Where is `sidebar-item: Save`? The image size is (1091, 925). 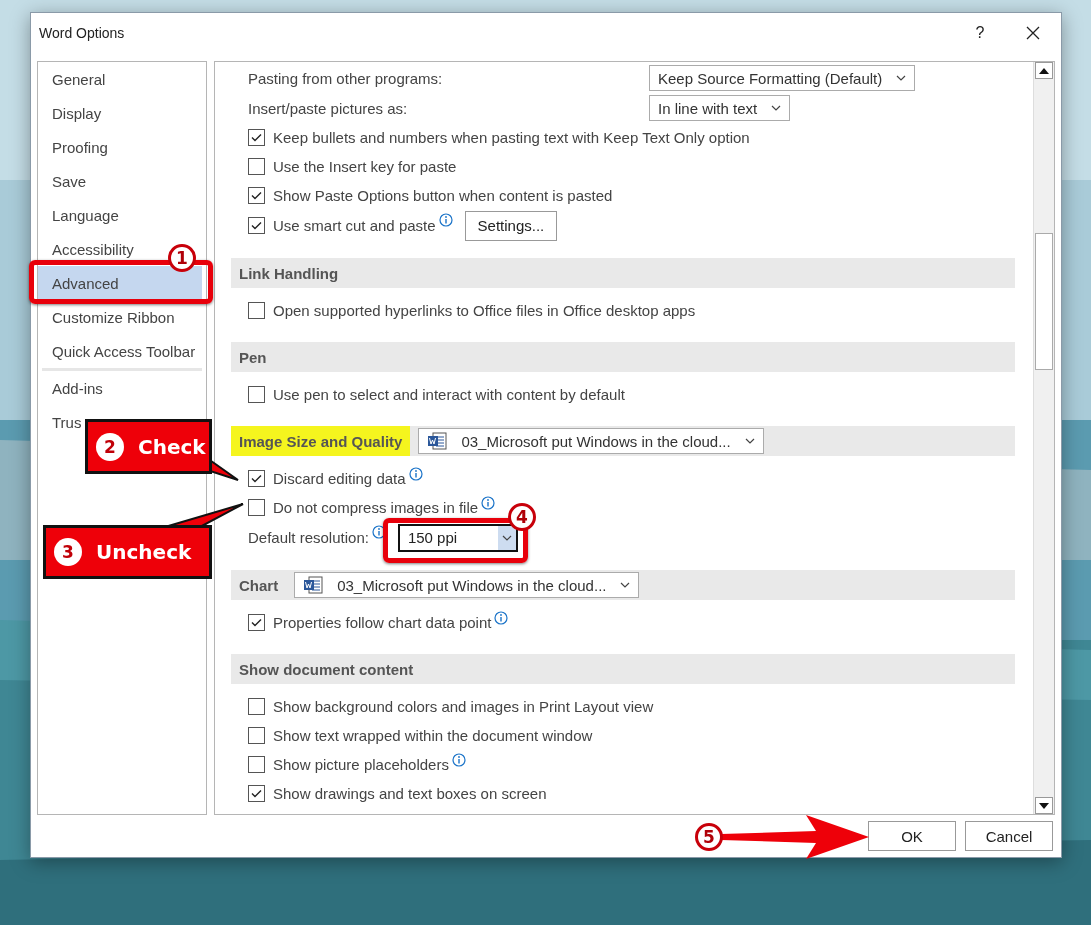 sidebar-item: Save is located at coordinates (65, 181).